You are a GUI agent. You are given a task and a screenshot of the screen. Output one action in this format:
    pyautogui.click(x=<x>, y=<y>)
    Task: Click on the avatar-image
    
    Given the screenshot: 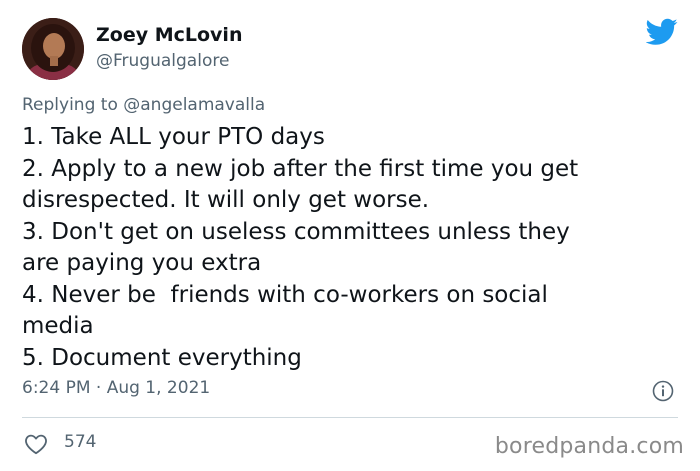 What is the action you would take?
    pyautogui.click(x=53, y=49)
    